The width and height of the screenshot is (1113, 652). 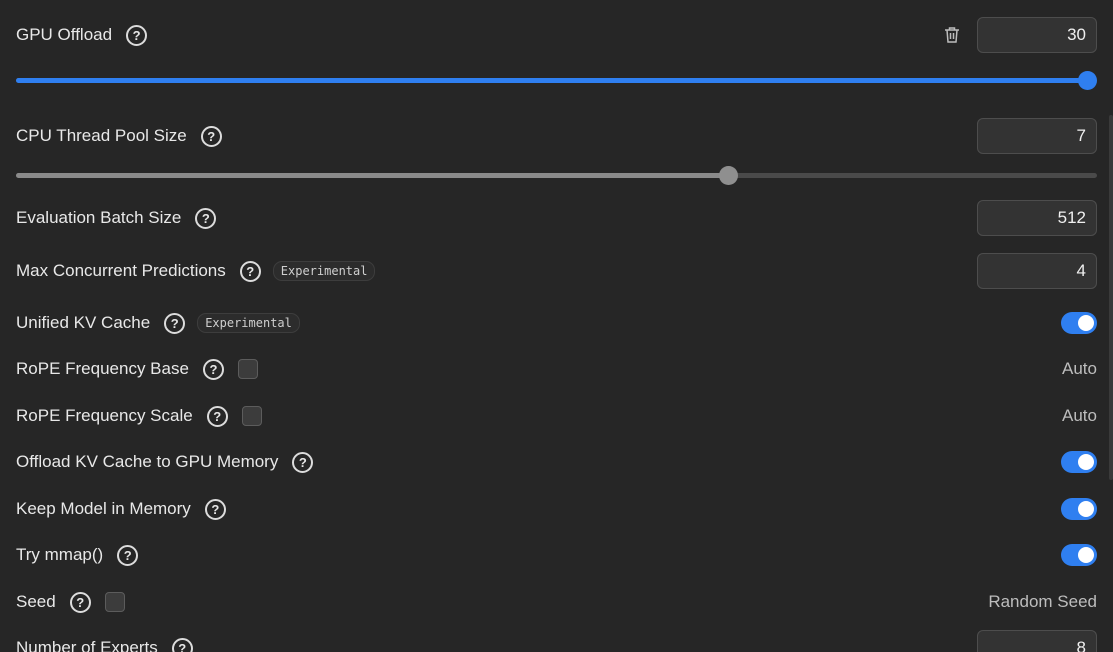 I want to click on cpu-thread-pool-slider, so click(x=556, y=175).